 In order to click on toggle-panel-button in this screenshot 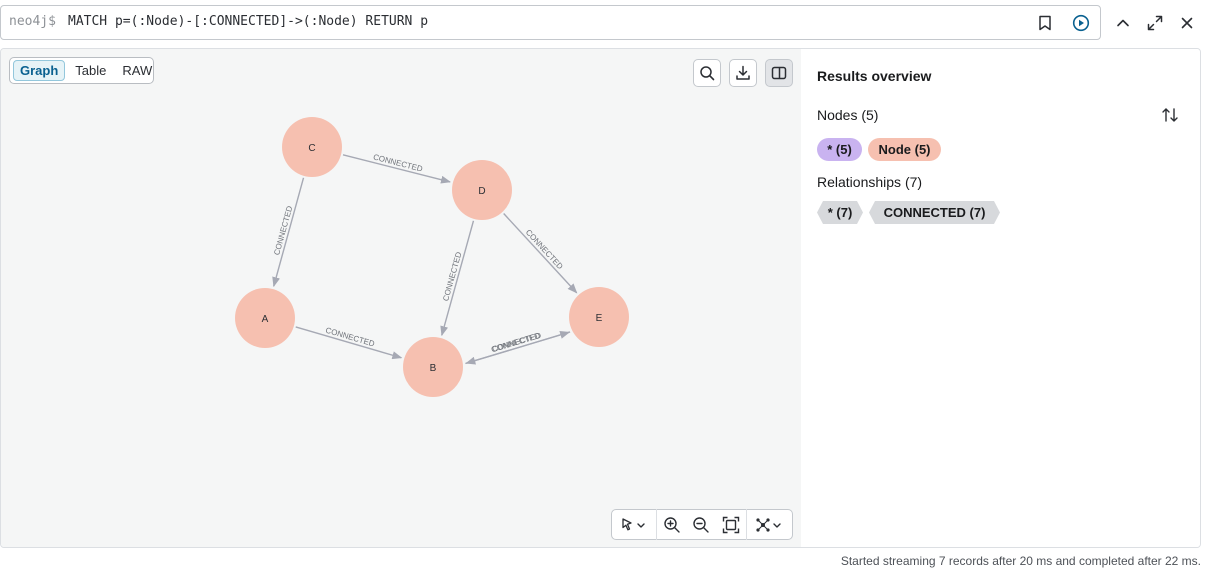, I will do `click(779, 73)`.